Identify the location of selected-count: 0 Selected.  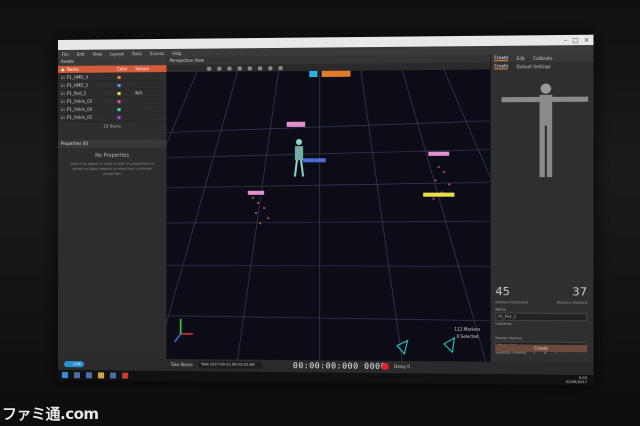
(468, 336).